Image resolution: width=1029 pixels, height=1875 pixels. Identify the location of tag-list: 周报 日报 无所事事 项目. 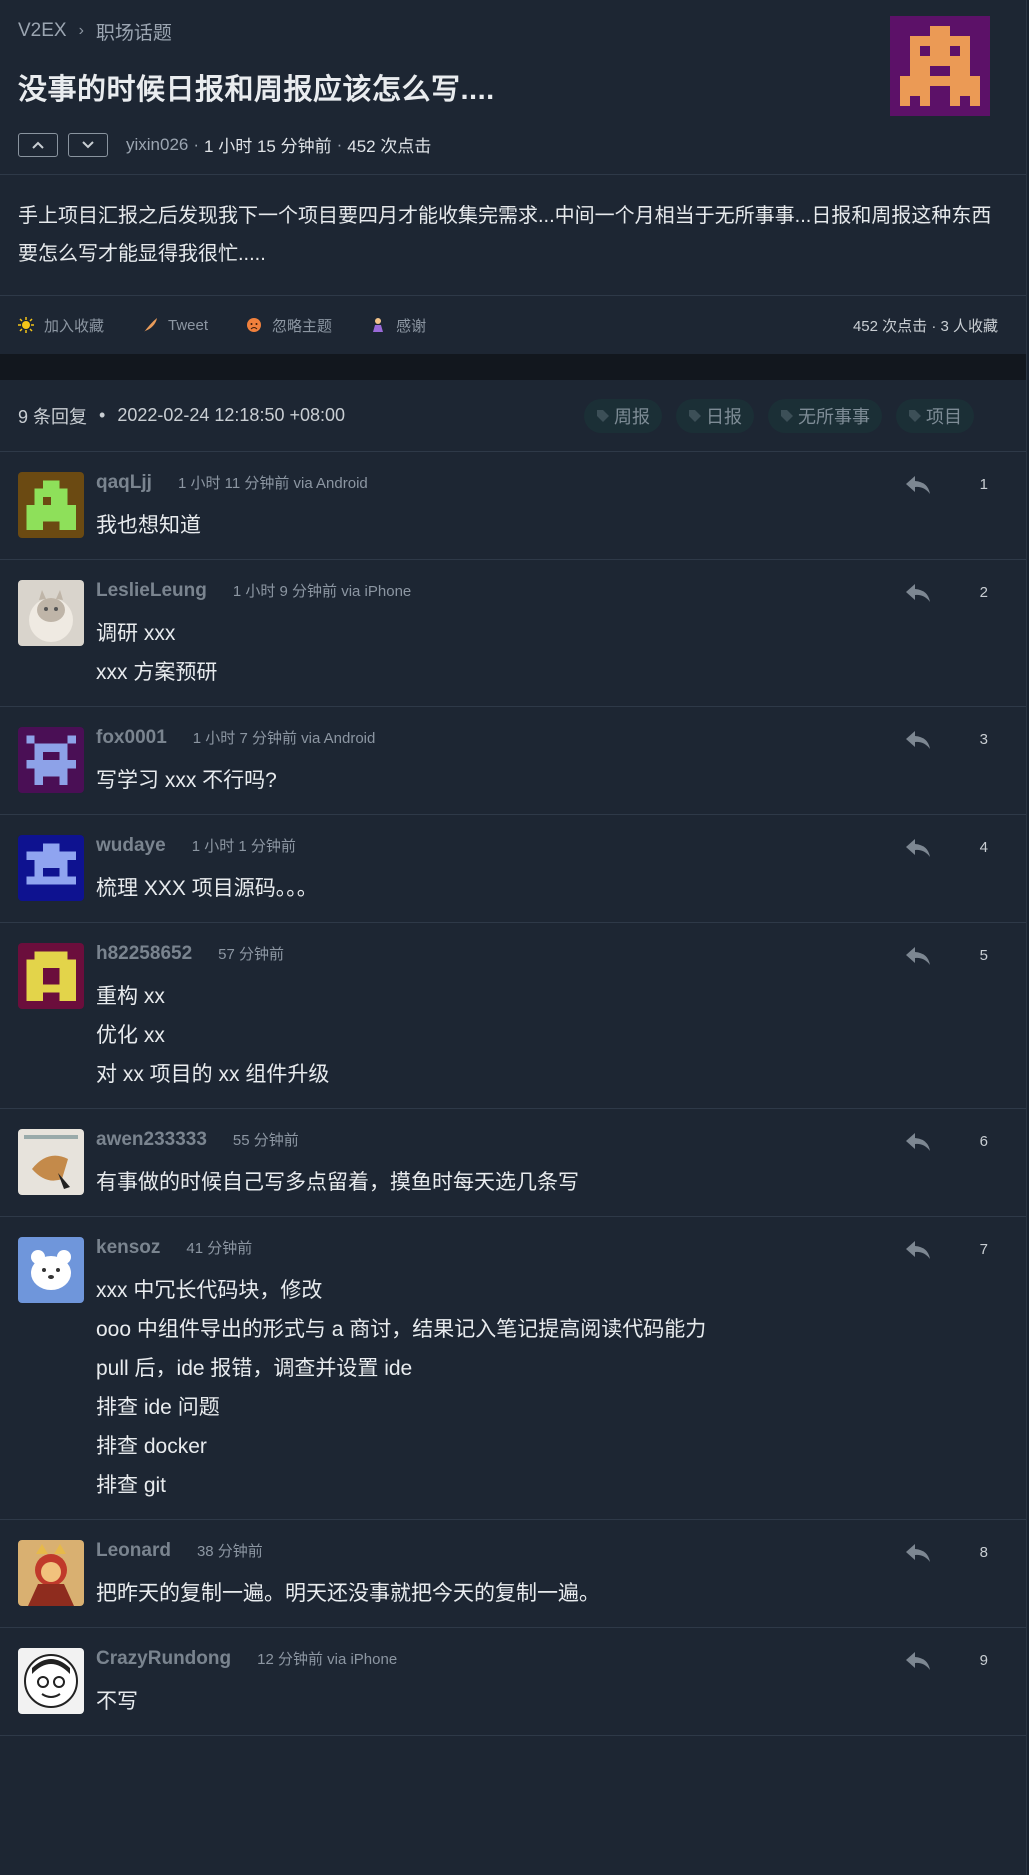
(789, 415).